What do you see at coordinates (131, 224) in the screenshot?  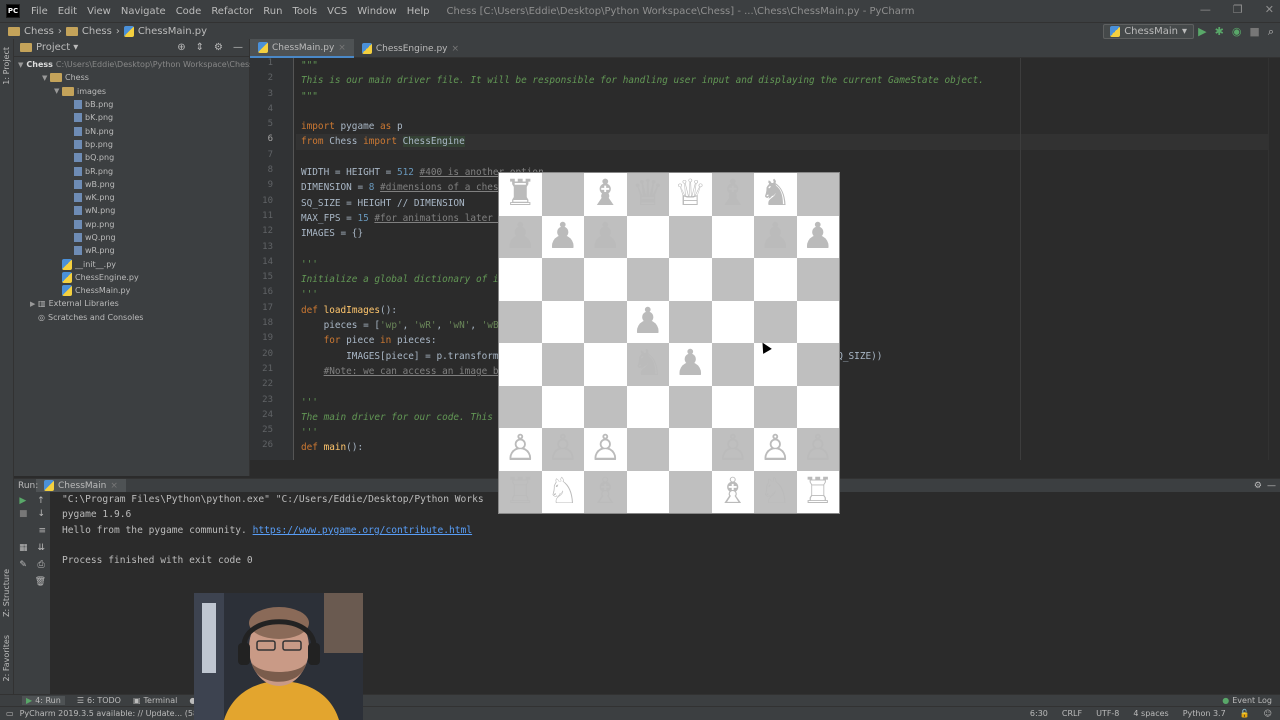 I see `tree-item: wp.png` at bounding box center [131, 224].